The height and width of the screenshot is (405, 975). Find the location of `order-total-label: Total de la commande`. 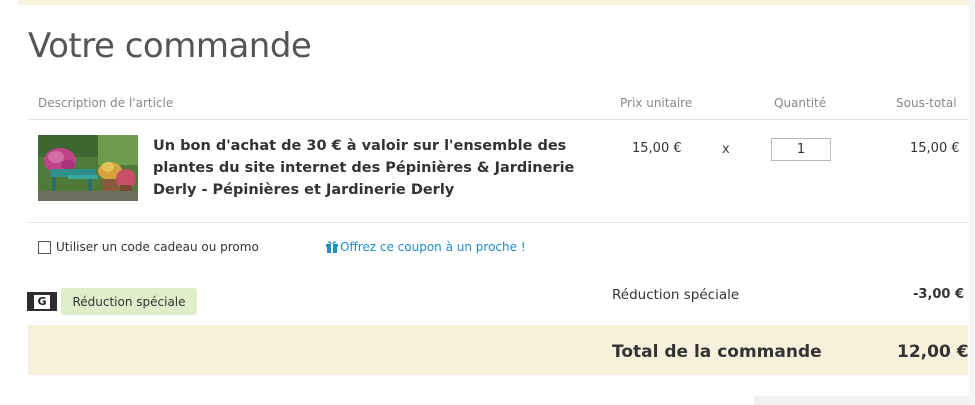

order-total-label: Total de la commande is located at coordinates (717, 352).